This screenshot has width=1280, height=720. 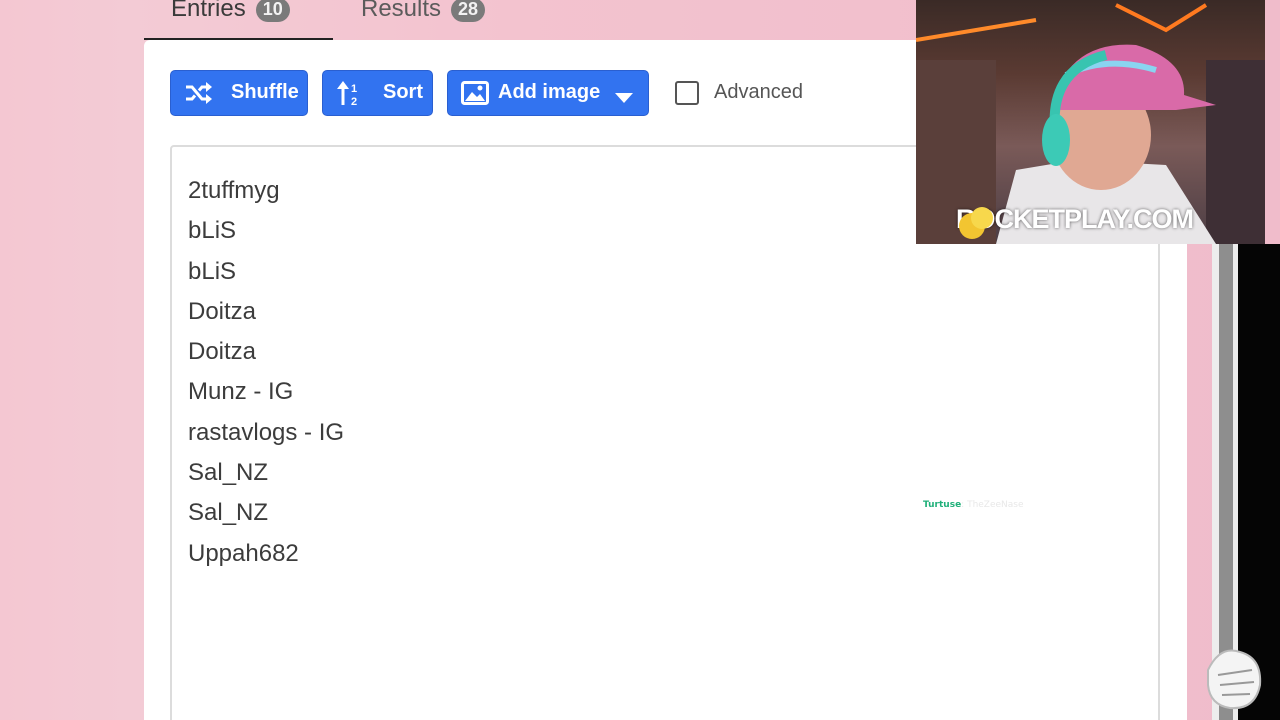 What do you see at coordinates (350, 93) in the screenshot?
I see `sort-icon: 1 2` at bounding box center [350, 93].